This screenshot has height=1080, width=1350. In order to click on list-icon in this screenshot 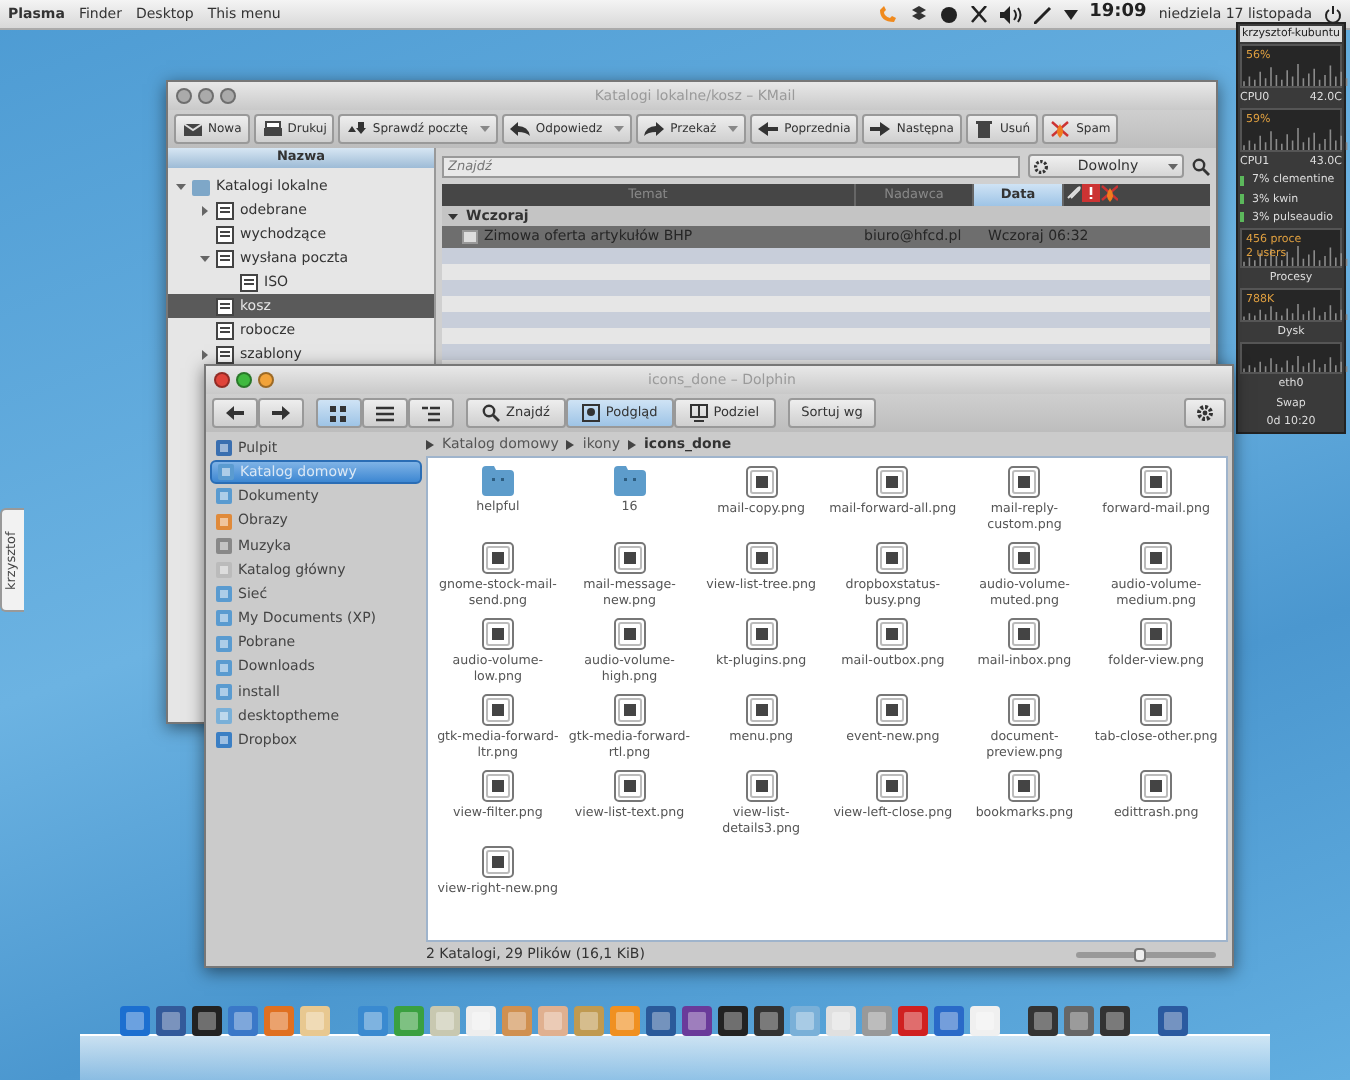, I will do `click(385, 413)`.